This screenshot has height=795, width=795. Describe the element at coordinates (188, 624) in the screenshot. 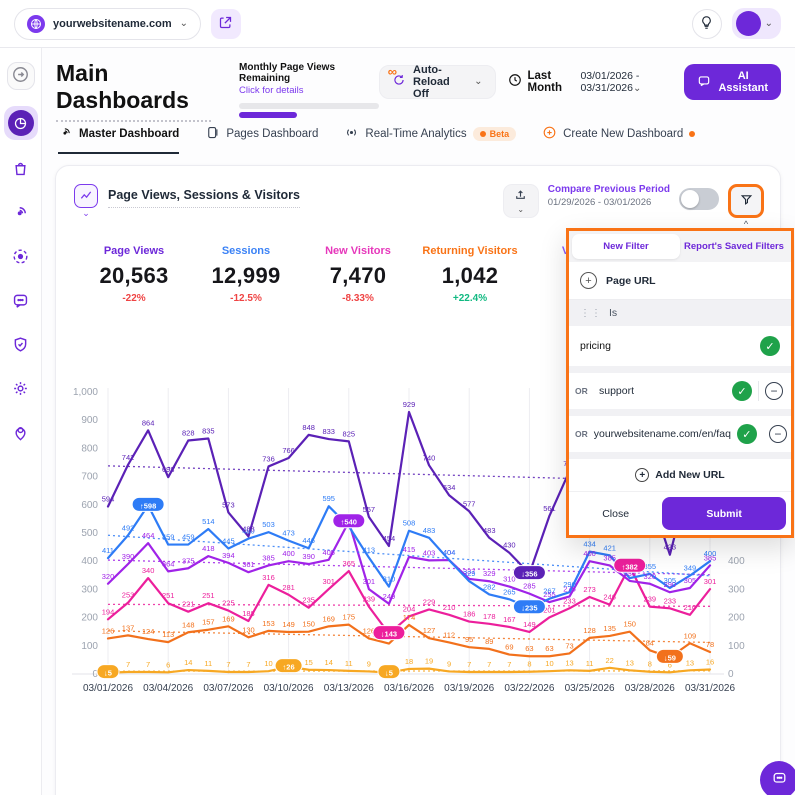

I see `data-label: 148` at that location.